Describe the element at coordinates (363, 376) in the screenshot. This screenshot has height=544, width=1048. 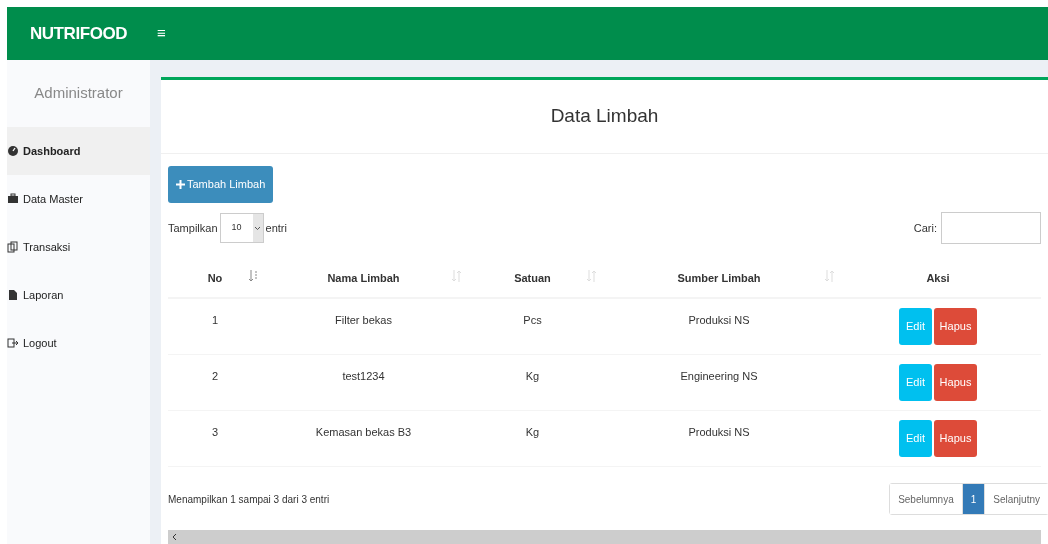
I see `table-cell-text: test1234` at that location.